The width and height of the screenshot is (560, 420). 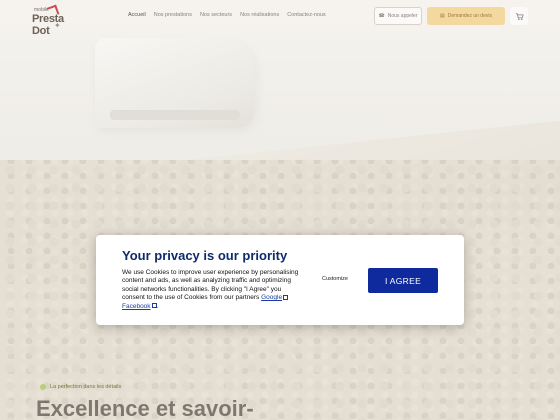 What do you see at coordinates (403, 280) in the screenshot?
I see `agree-button: I AGREE` at bounding box center [403, 280].